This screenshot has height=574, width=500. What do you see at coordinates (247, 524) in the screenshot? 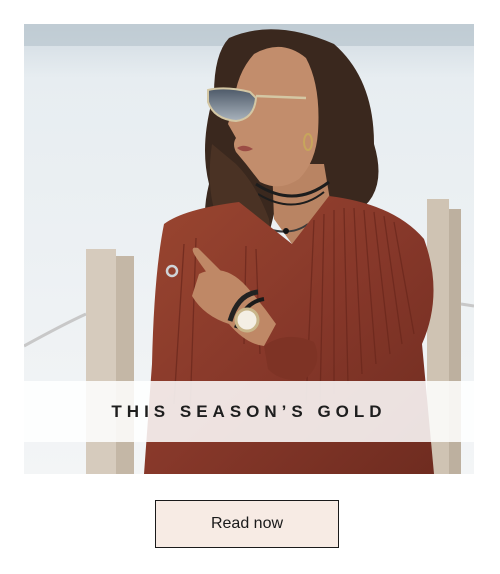
I see `read-now-button: Read now` at bounding box center [247, 524].